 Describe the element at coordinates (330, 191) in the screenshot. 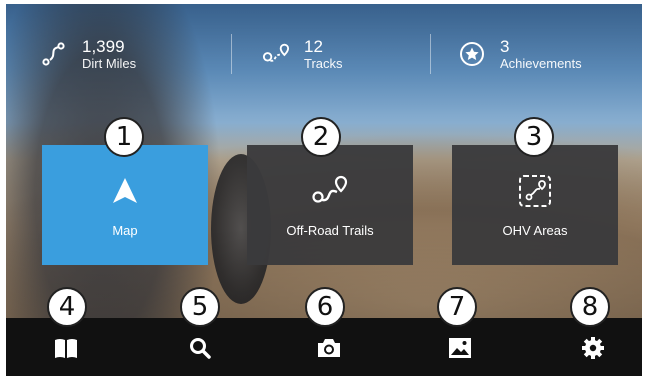

I see `trail-route-icon` at that location.